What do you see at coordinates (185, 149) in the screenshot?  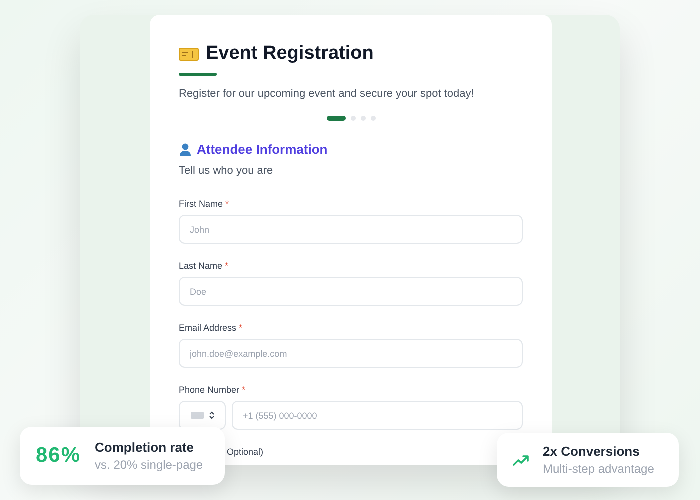 I see `person-icon` at bounding box center [185, 149].